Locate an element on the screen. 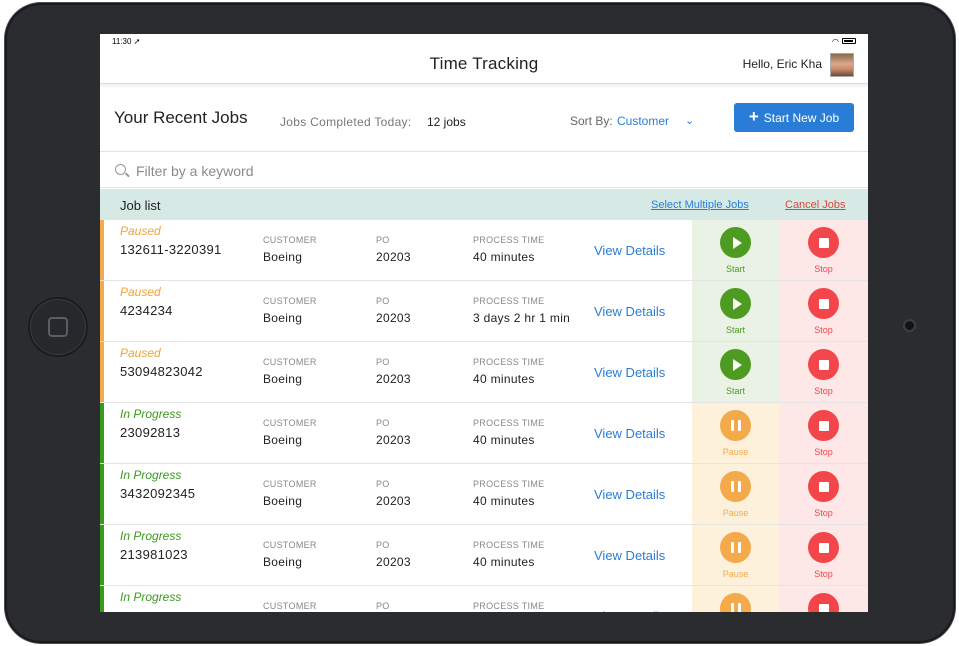 The image size is (959, 646). home-square-icon is located at coordinates (58, 327).